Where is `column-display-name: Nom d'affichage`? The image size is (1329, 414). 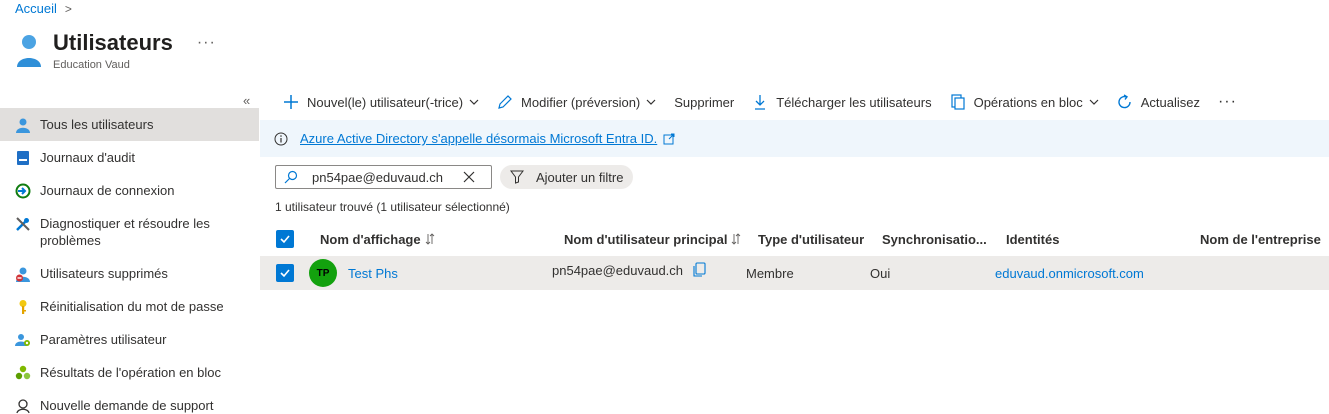
column-display-name: Nom d'affichage is located at coordinates (377, 239).